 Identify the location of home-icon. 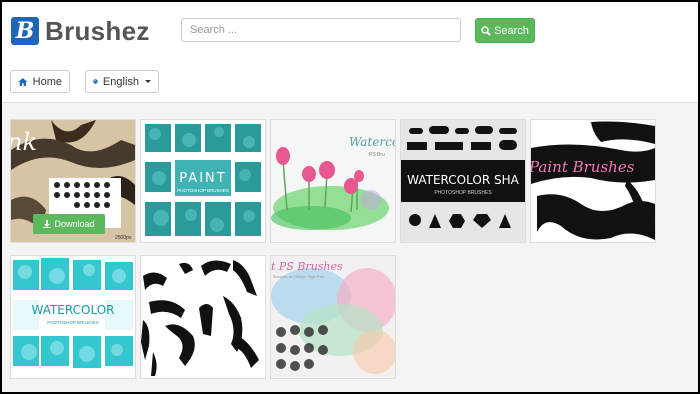
(23, 81).